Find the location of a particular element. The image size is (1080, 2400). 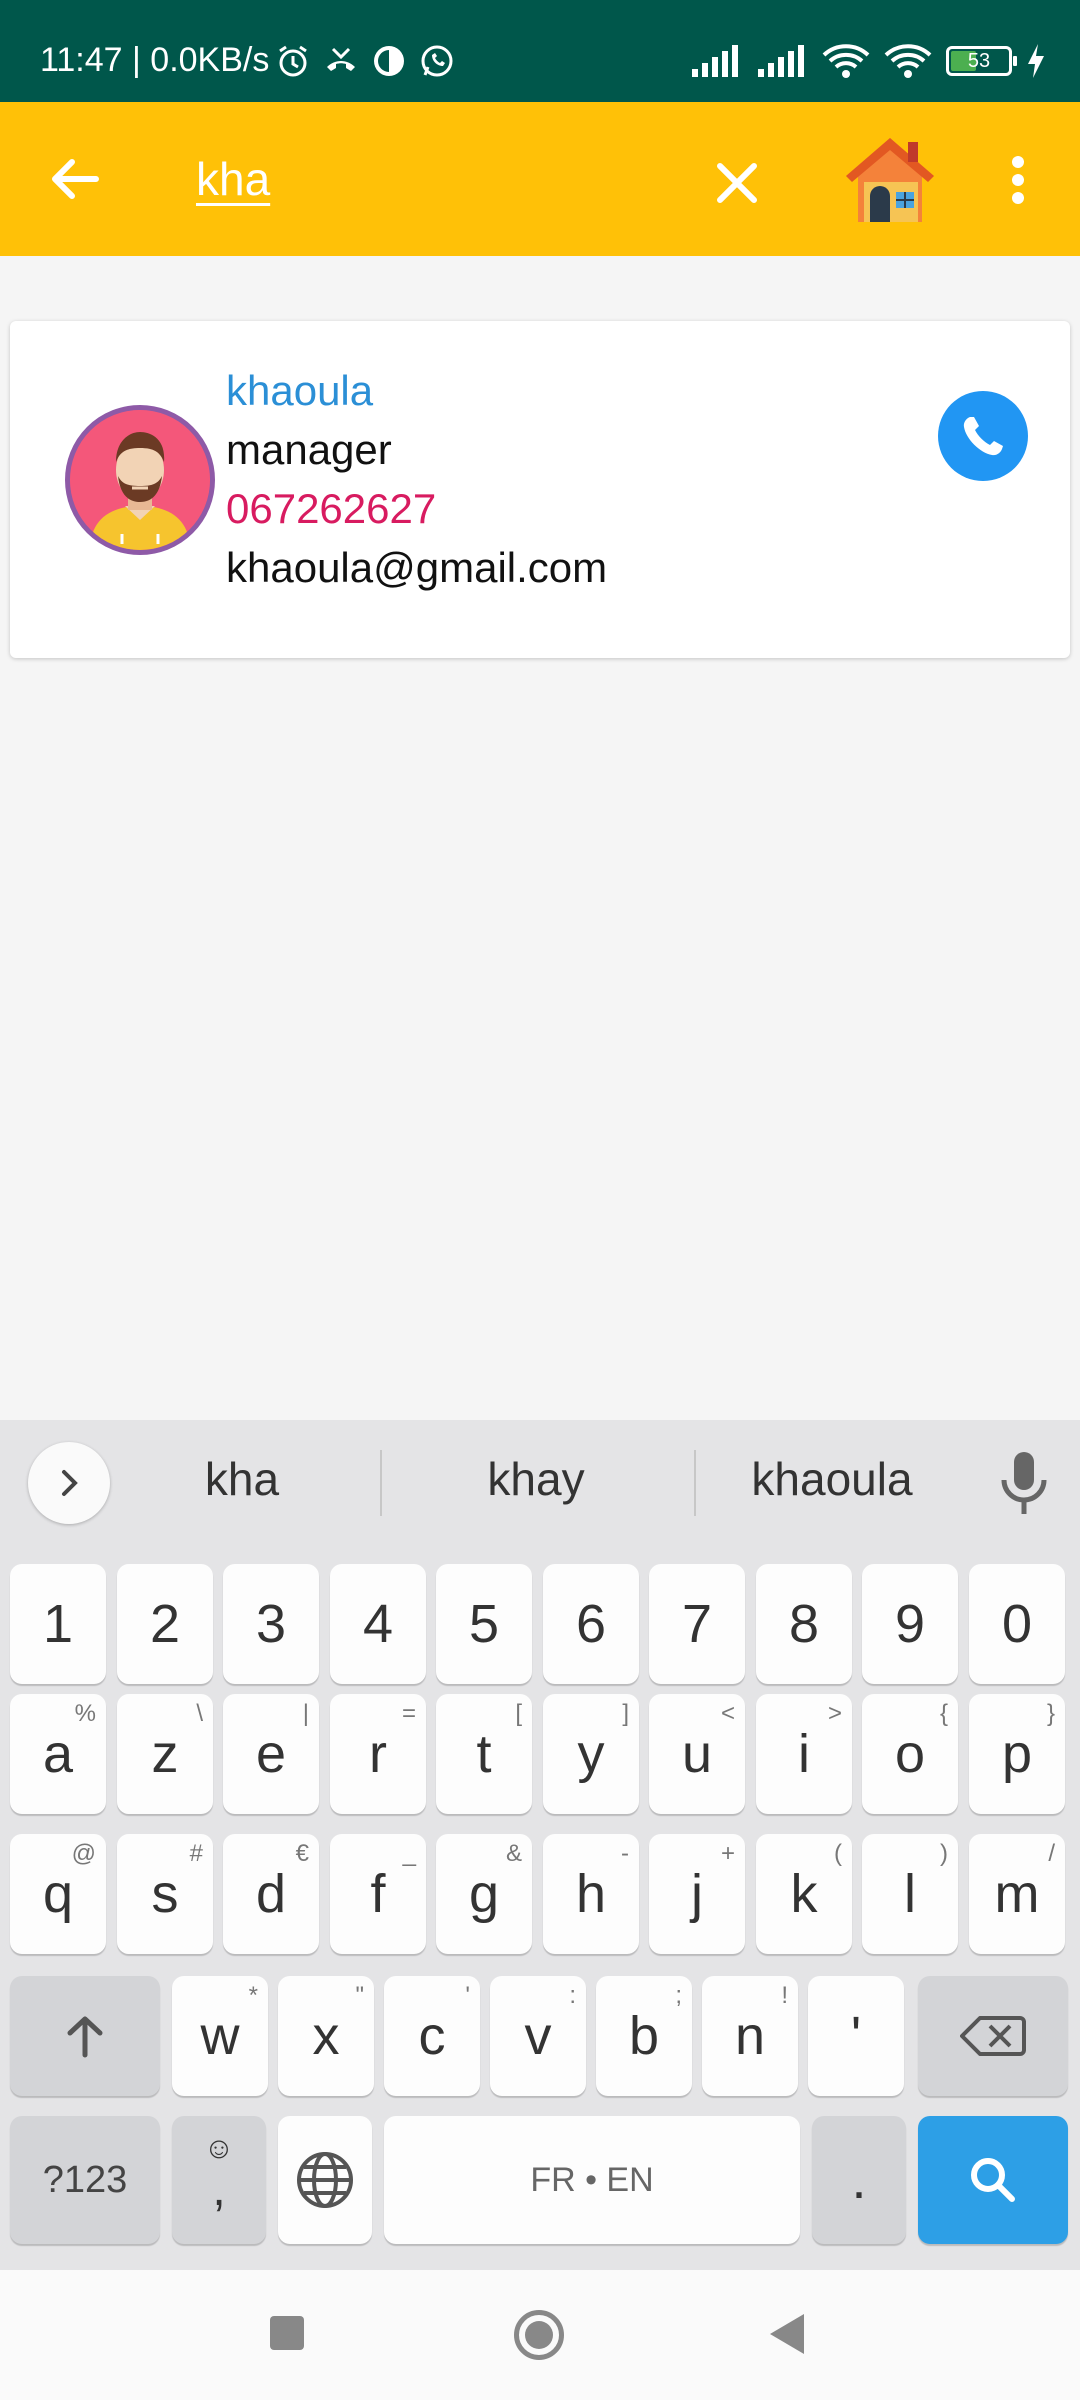

key-t-label: t is located at coordinates (484, 1754).